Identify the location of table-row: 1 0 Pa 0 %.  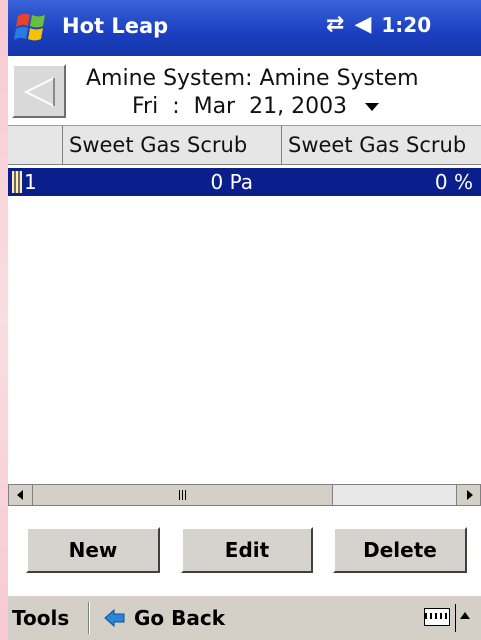
(244, 182).